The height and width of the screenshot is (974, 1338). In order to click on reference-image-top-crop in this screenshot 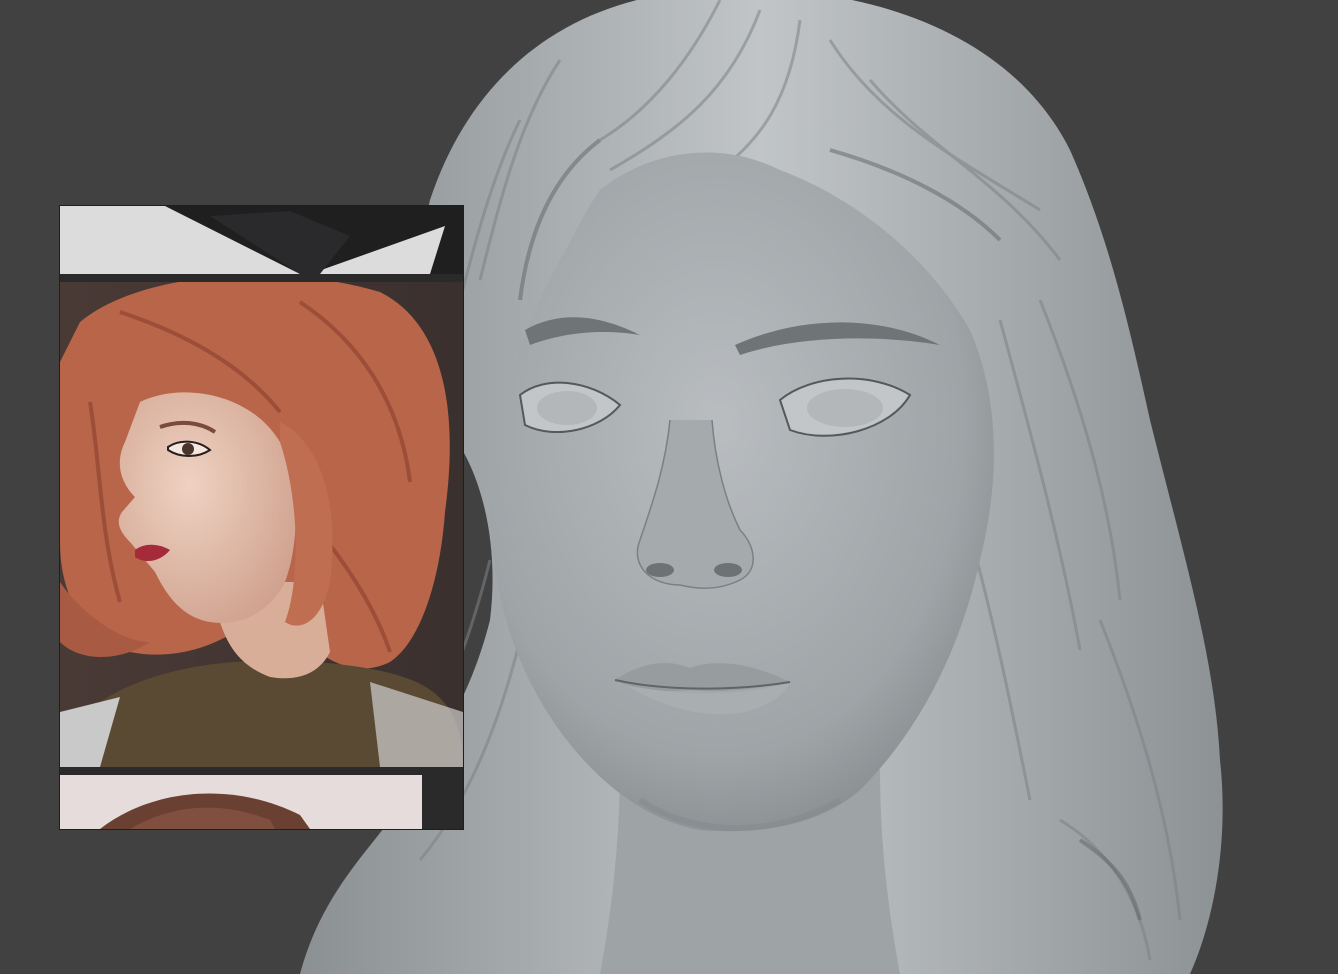, I will do `click(261, 240)`.